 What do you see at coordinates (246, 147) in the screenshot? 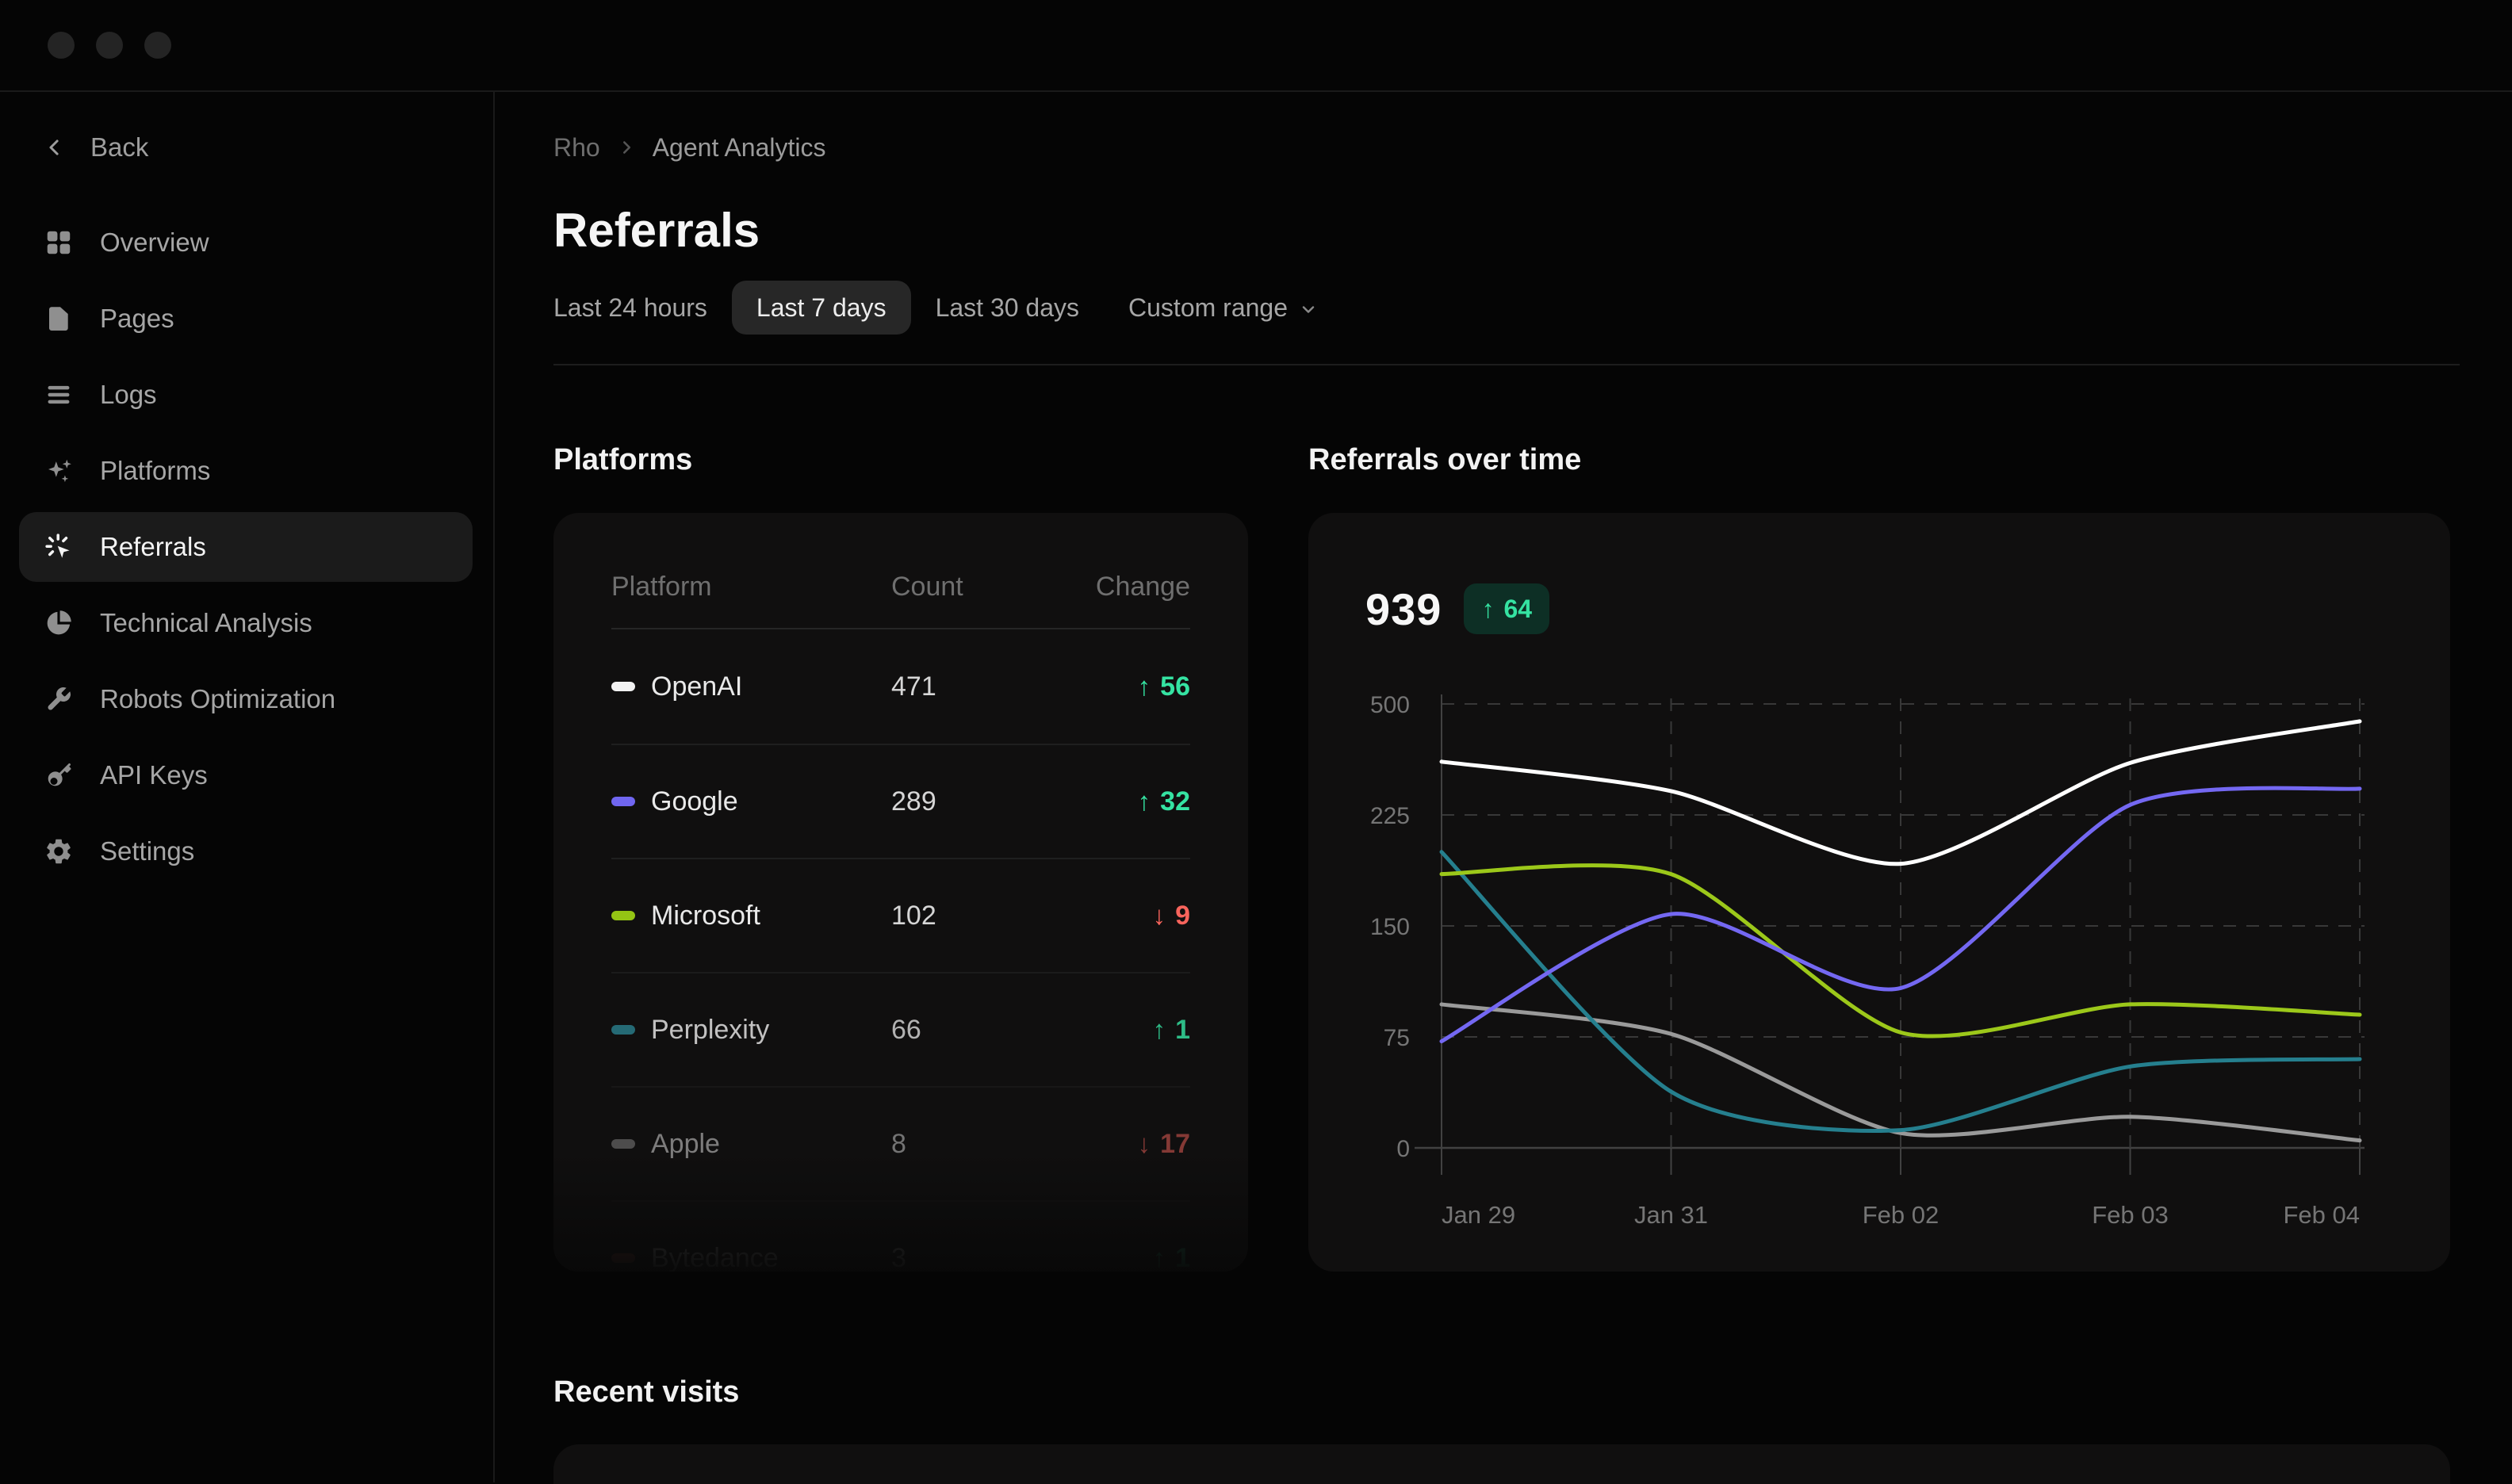
I see `back-button: Back` at bounding box center [246, 147].